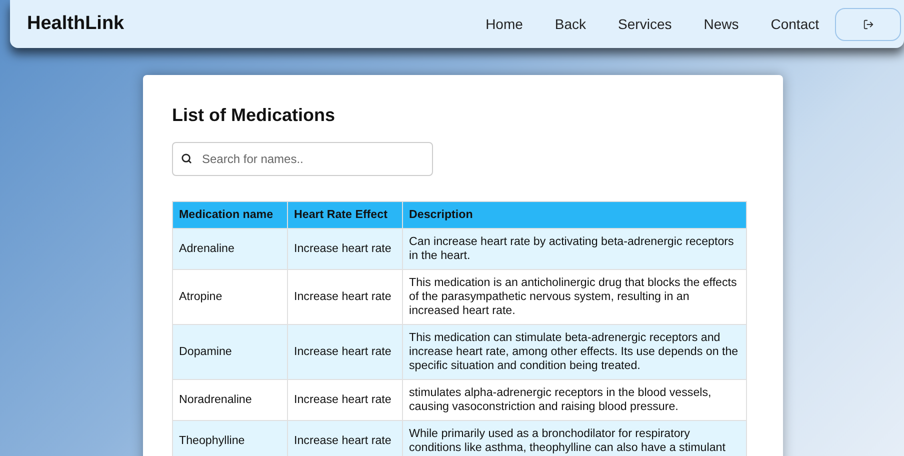 This screenshot has width=904, height=456. Describe the element at coordinates (570, 24) in the screenshot. I see `nav-link: Back` at that location.